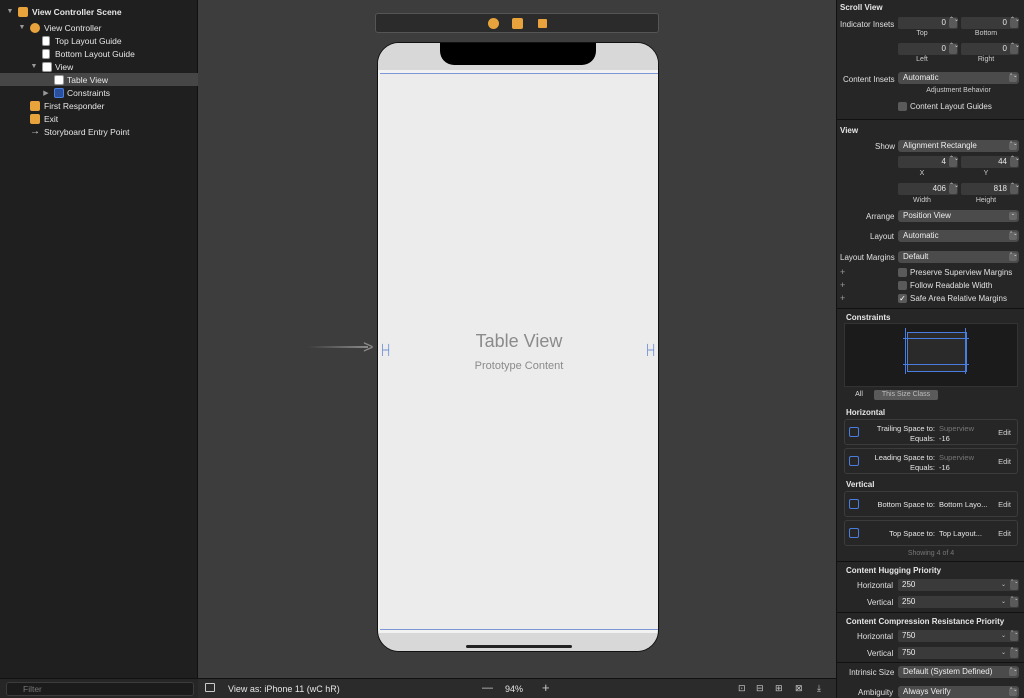 The image size is (1024, 698). I want to click on adjustment-behavior-caption: Adjustment Behavior, so click(958, 90).